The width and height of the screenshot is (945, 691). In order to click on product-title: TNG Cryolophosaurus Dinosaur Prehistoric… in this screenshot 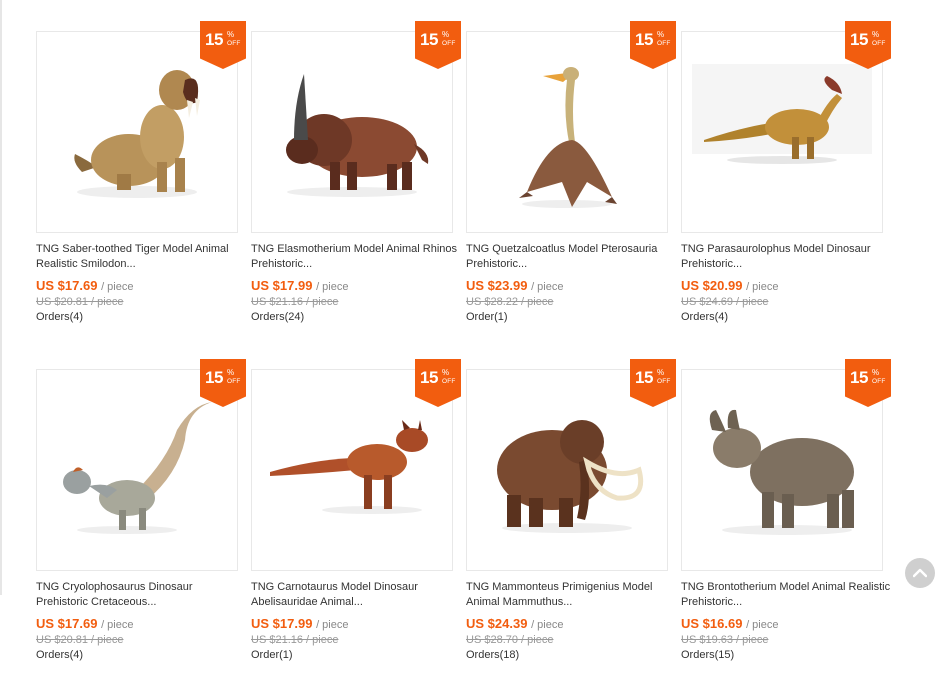, I will do `click(141, 595)`.